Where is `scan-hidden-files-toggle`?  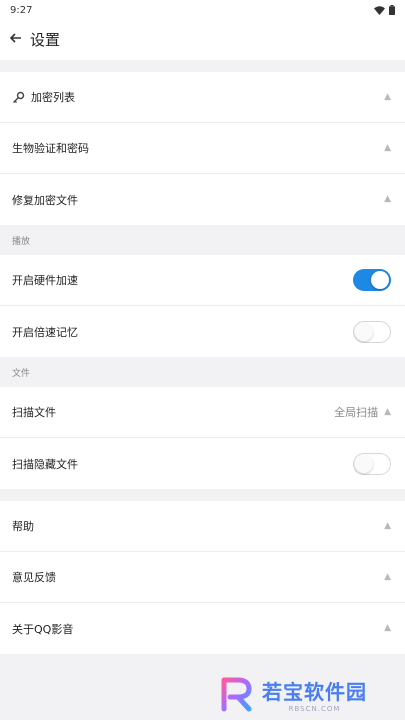 scan-hidden-files-toggle is located at coordinates (372, 463).